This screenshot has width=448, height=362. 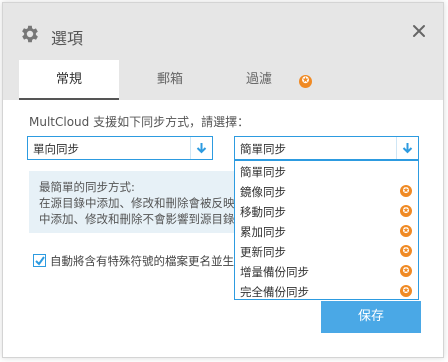 What do you see at coordinates (274, 272) in the screenshot?
I see `option-label: 增量備份同步` at bounding box center [274, 272].